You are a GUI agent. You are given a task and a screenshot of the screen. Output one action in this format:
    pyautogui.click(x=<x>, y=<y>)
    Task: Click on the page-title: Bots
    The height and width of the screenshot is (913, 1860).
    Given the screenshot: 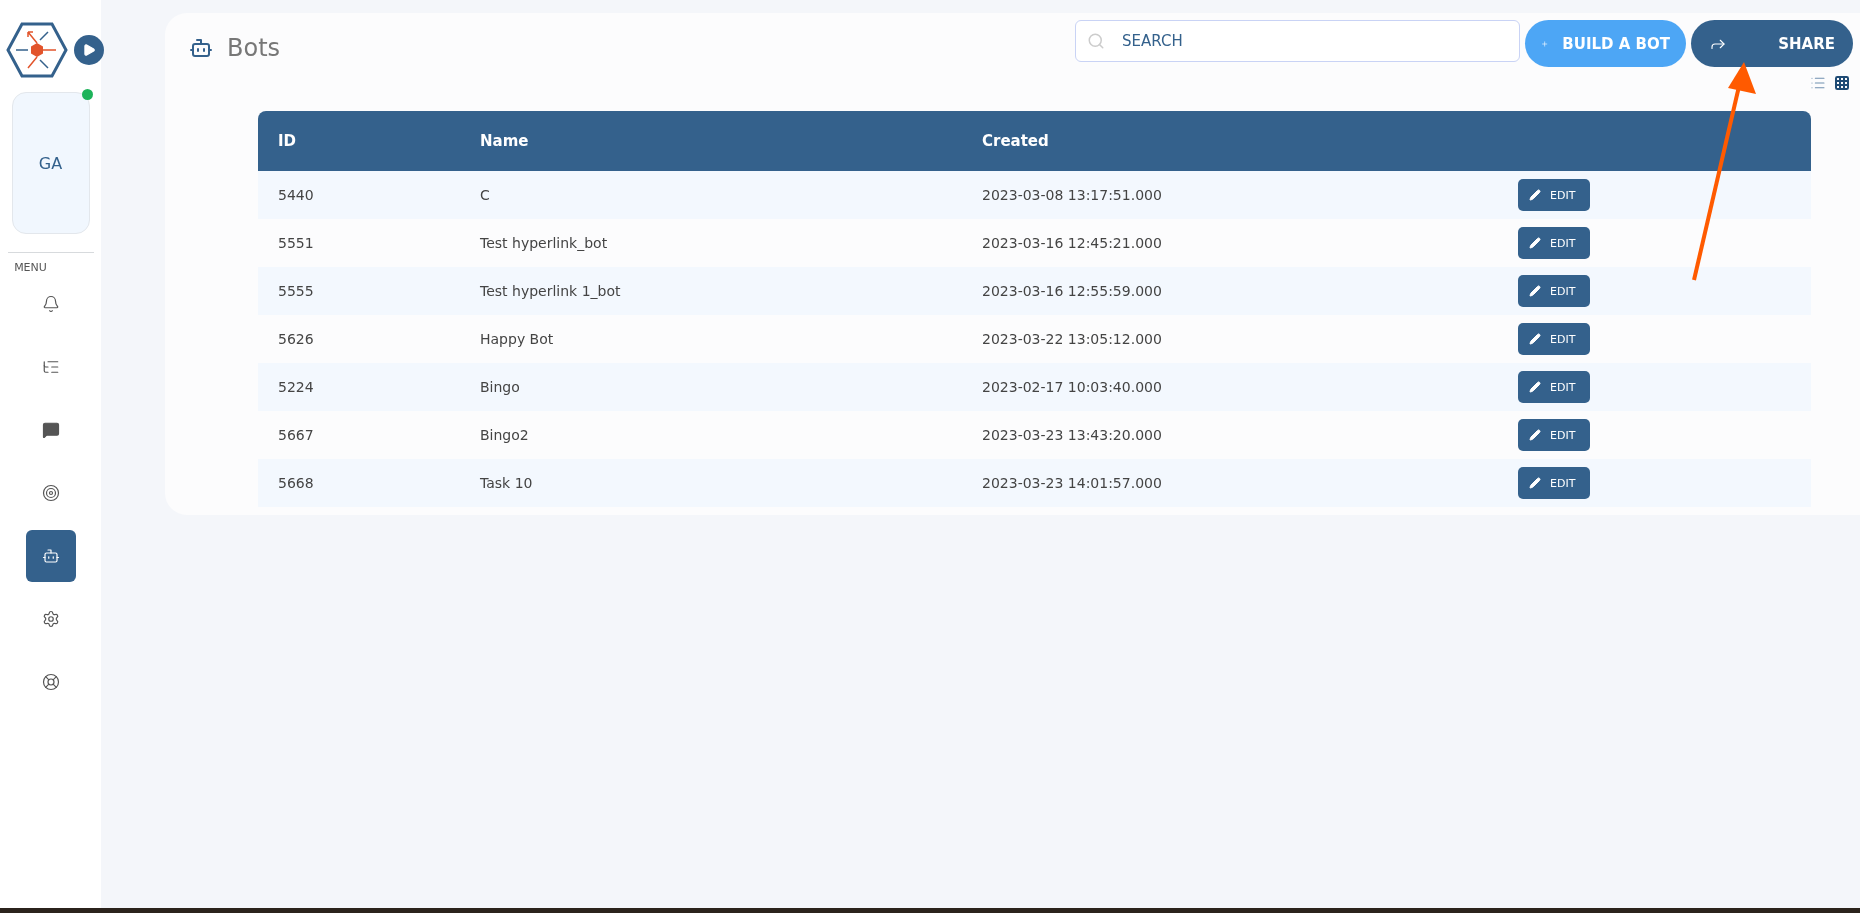 What is the action you would take?
    pyautogui.click(x=254, y=48)
    